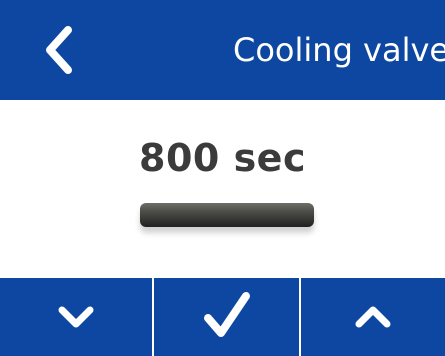 This screenshot has height=356, width=445. I want to click on value-progress-bar, so click(227, 215).